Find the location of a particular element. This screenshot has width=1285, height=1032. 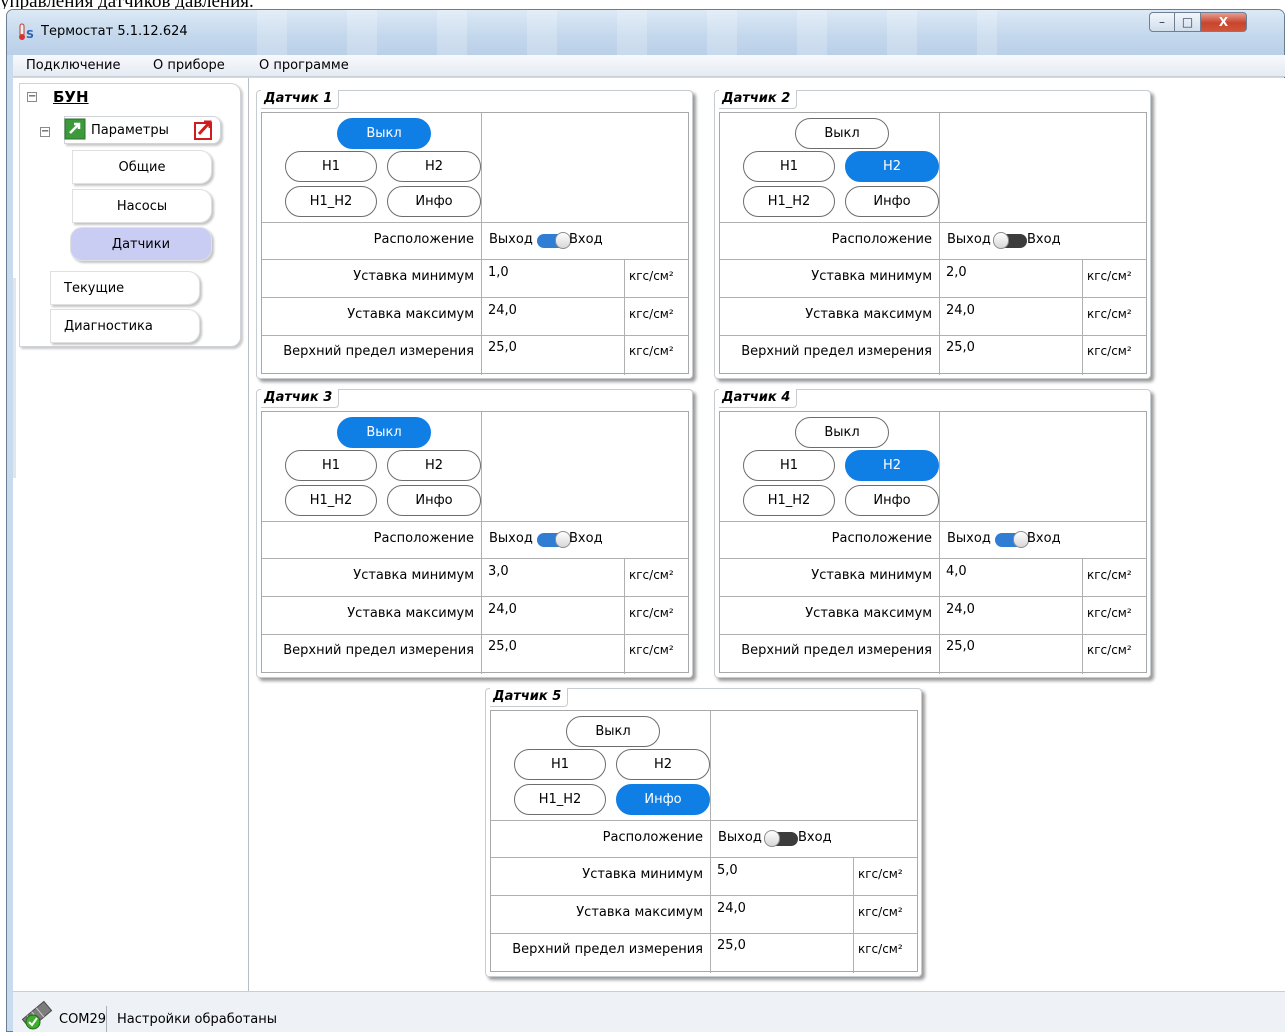

nav-diagnostics: Диагностика is located at coordinates (125, 326).